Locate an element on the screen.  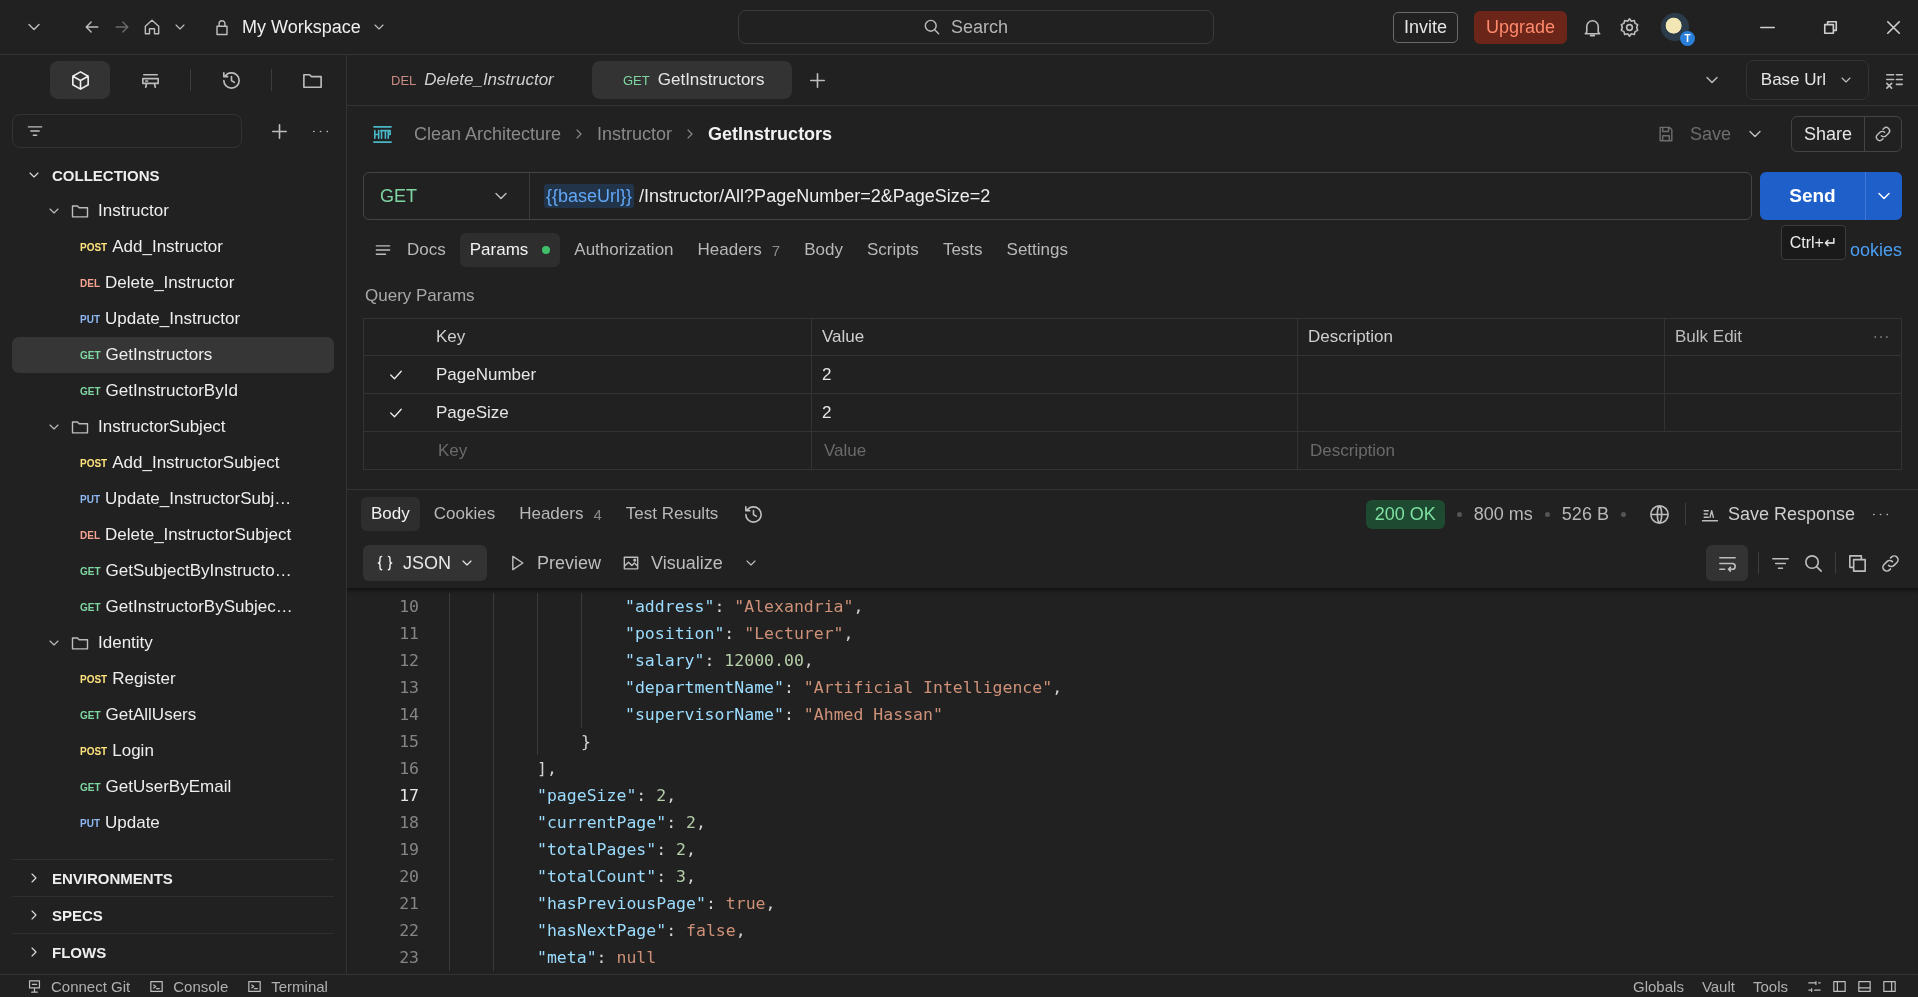
line-number: 18 is located at coordinates (408, 823).